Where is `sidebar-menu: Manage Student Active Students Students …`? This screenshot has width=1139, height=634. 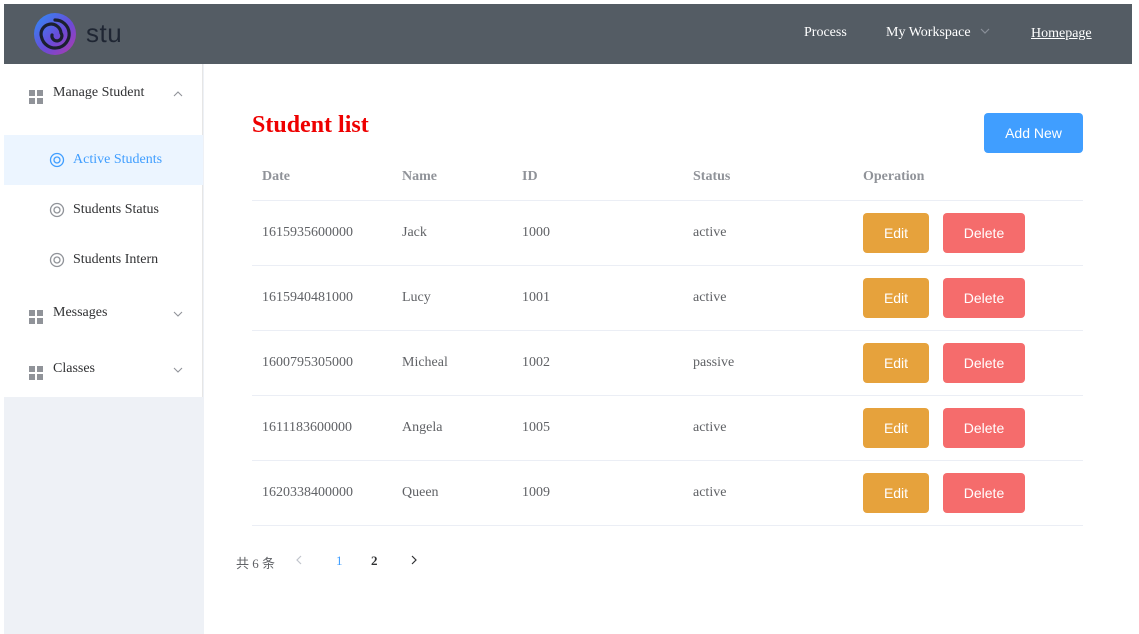
sidebar-menu: Manage Student Active Students Students … is located at coordinates (103, 230).